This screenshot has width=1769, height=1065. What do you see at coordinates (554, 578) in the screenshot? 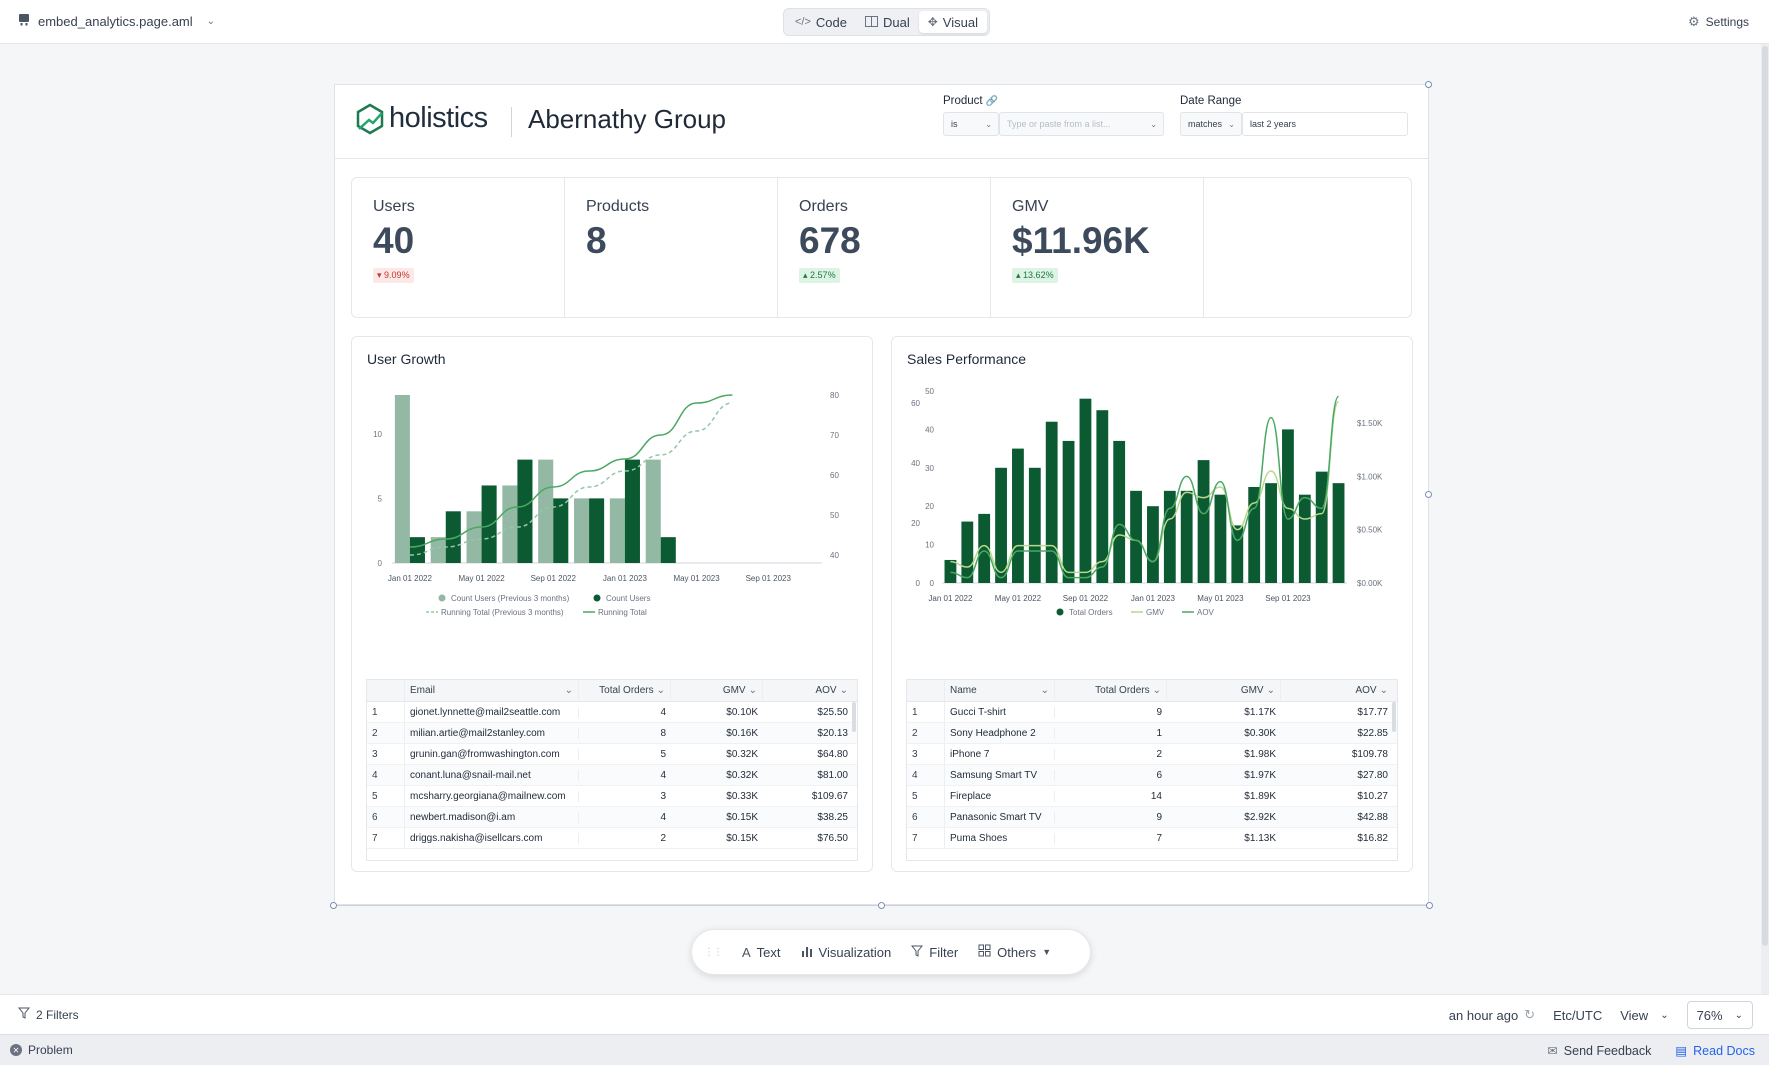
I see `x-tick-label: Sep 01 2022` at bounding box center [554, 578].